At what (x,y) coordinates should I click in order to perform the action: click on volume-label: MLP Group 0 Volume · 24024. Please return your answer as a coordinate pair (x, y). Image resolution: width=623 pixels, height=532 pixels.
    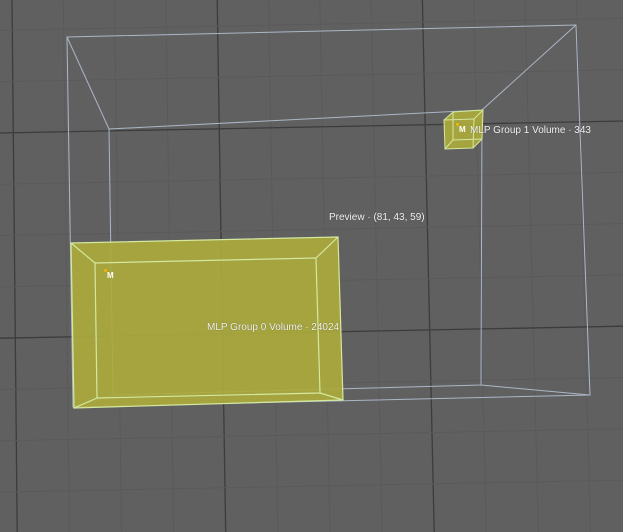
    Looking at the image, I should click on (273, 327).